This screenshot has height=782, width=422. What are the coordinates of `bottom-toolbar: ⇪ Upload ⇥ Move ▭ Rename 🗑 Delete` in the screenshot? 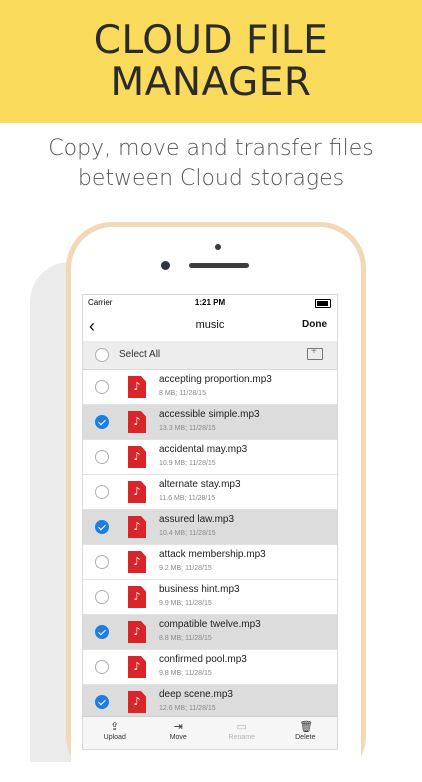 It's located at (210, 732).